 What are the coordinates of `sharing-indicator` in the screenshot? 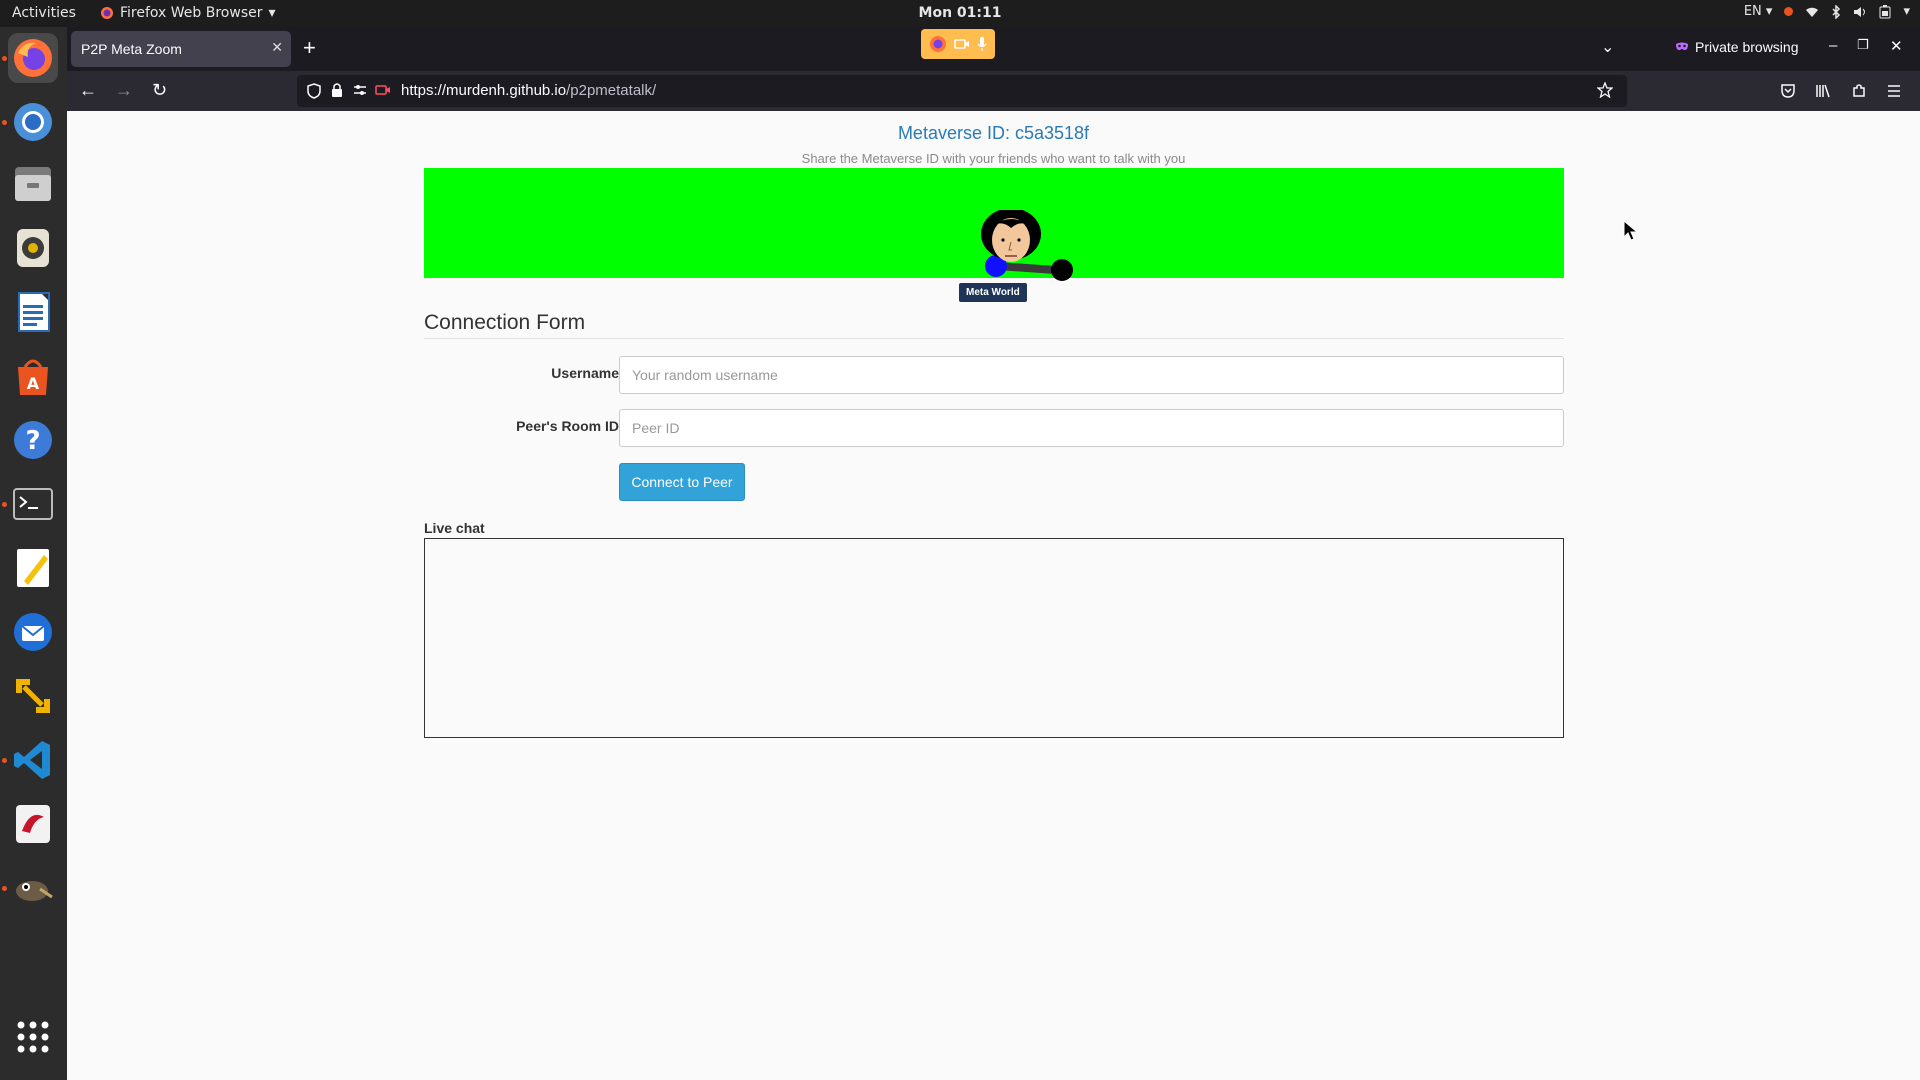 It's located at (958, 44).